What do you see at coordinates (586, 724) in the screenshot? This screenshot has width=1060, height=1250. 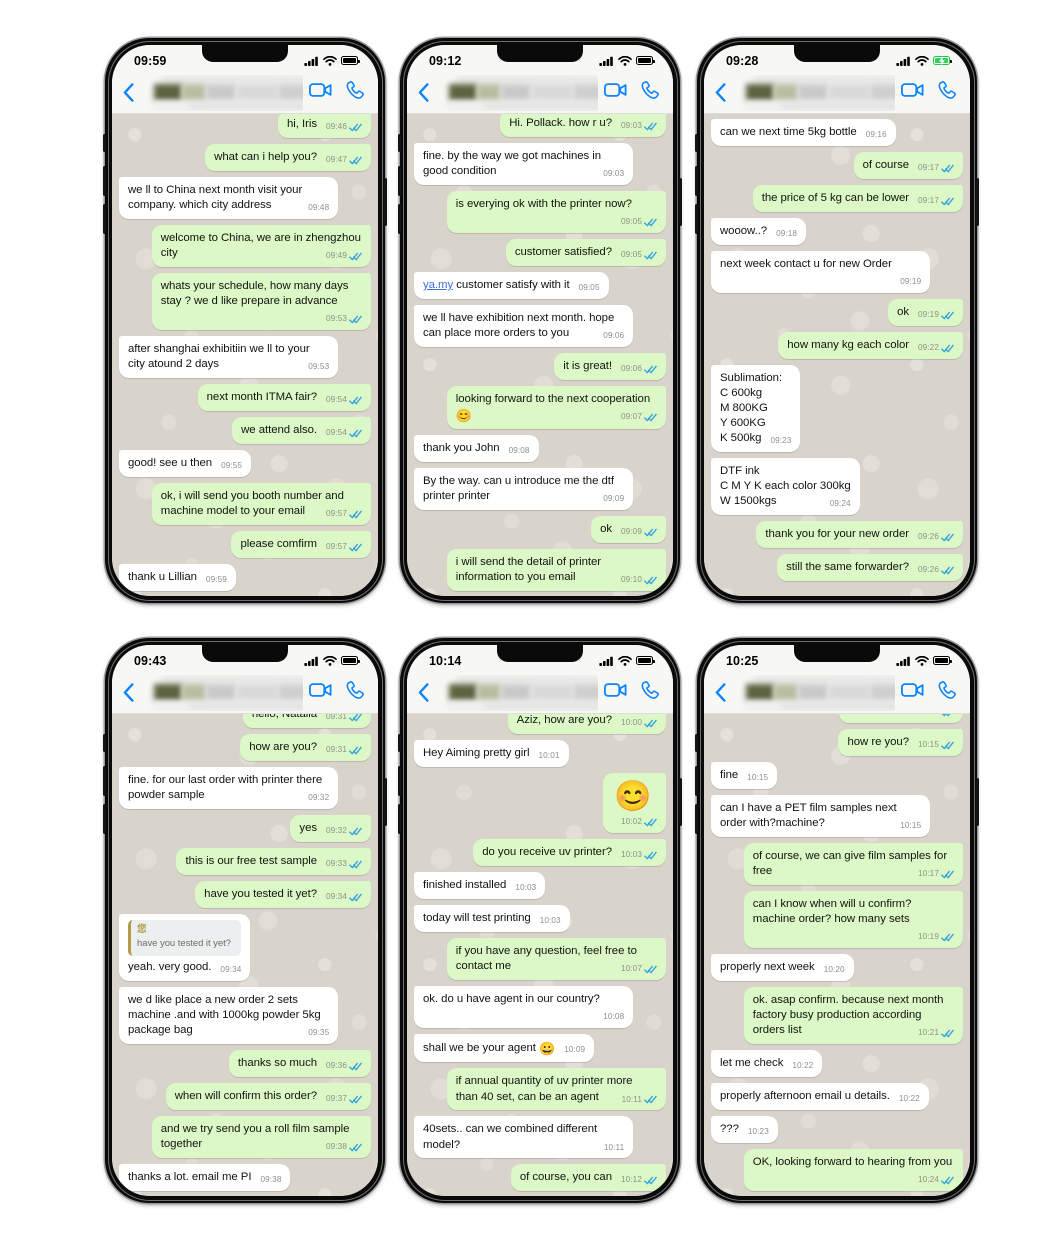 I see `message-bubble: Aziz, how are you? 10:00` at bounding box center [586, 724].